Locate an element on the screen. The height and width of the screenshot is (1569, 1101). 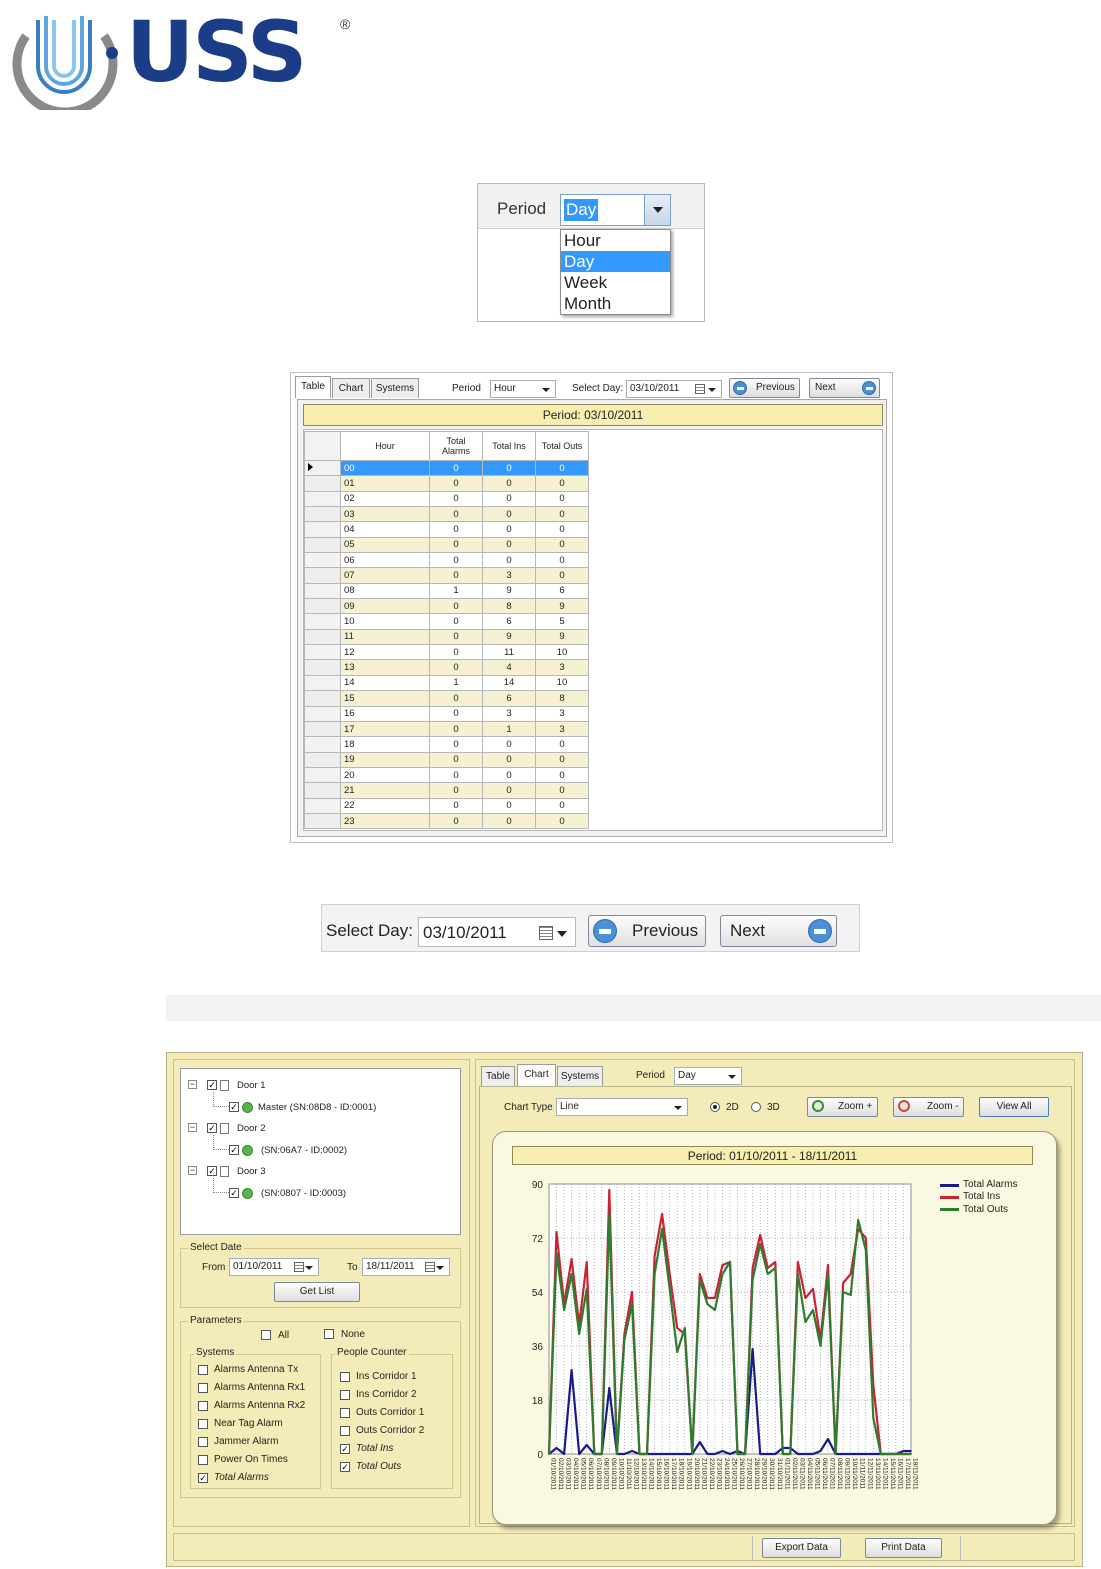
select-day-field: 03/10/2011 is located at coordinates (497, 932).